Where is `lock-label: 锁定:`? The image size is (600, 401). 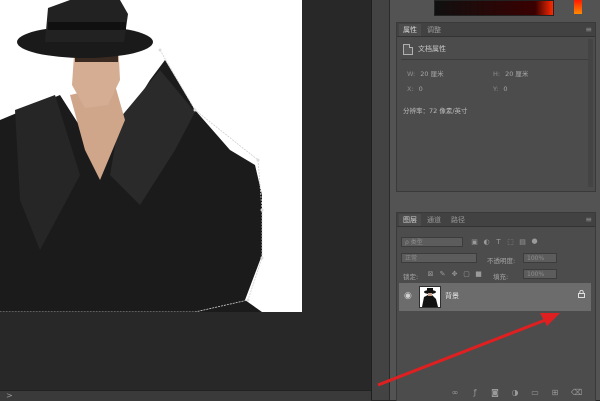
lock-label: 锁定: is located at coordinates (411, 277).